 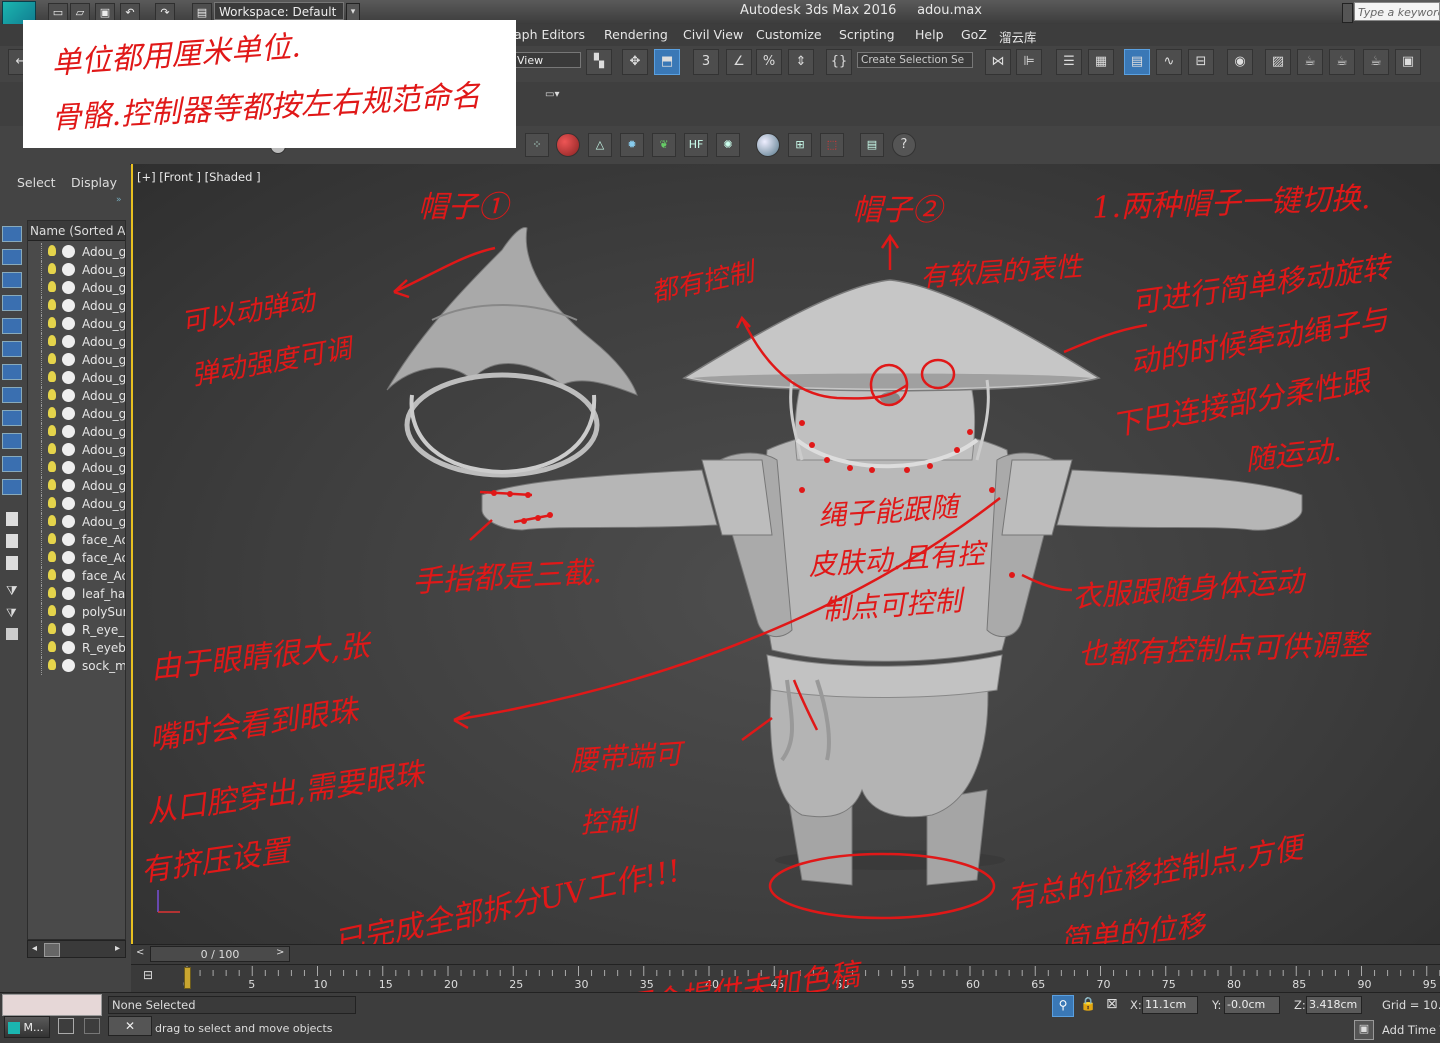 What do you see at coordinates (1029, 62) in the screenshot?
I see `align-icon: ⊫` at bounding box center [1029, 62].